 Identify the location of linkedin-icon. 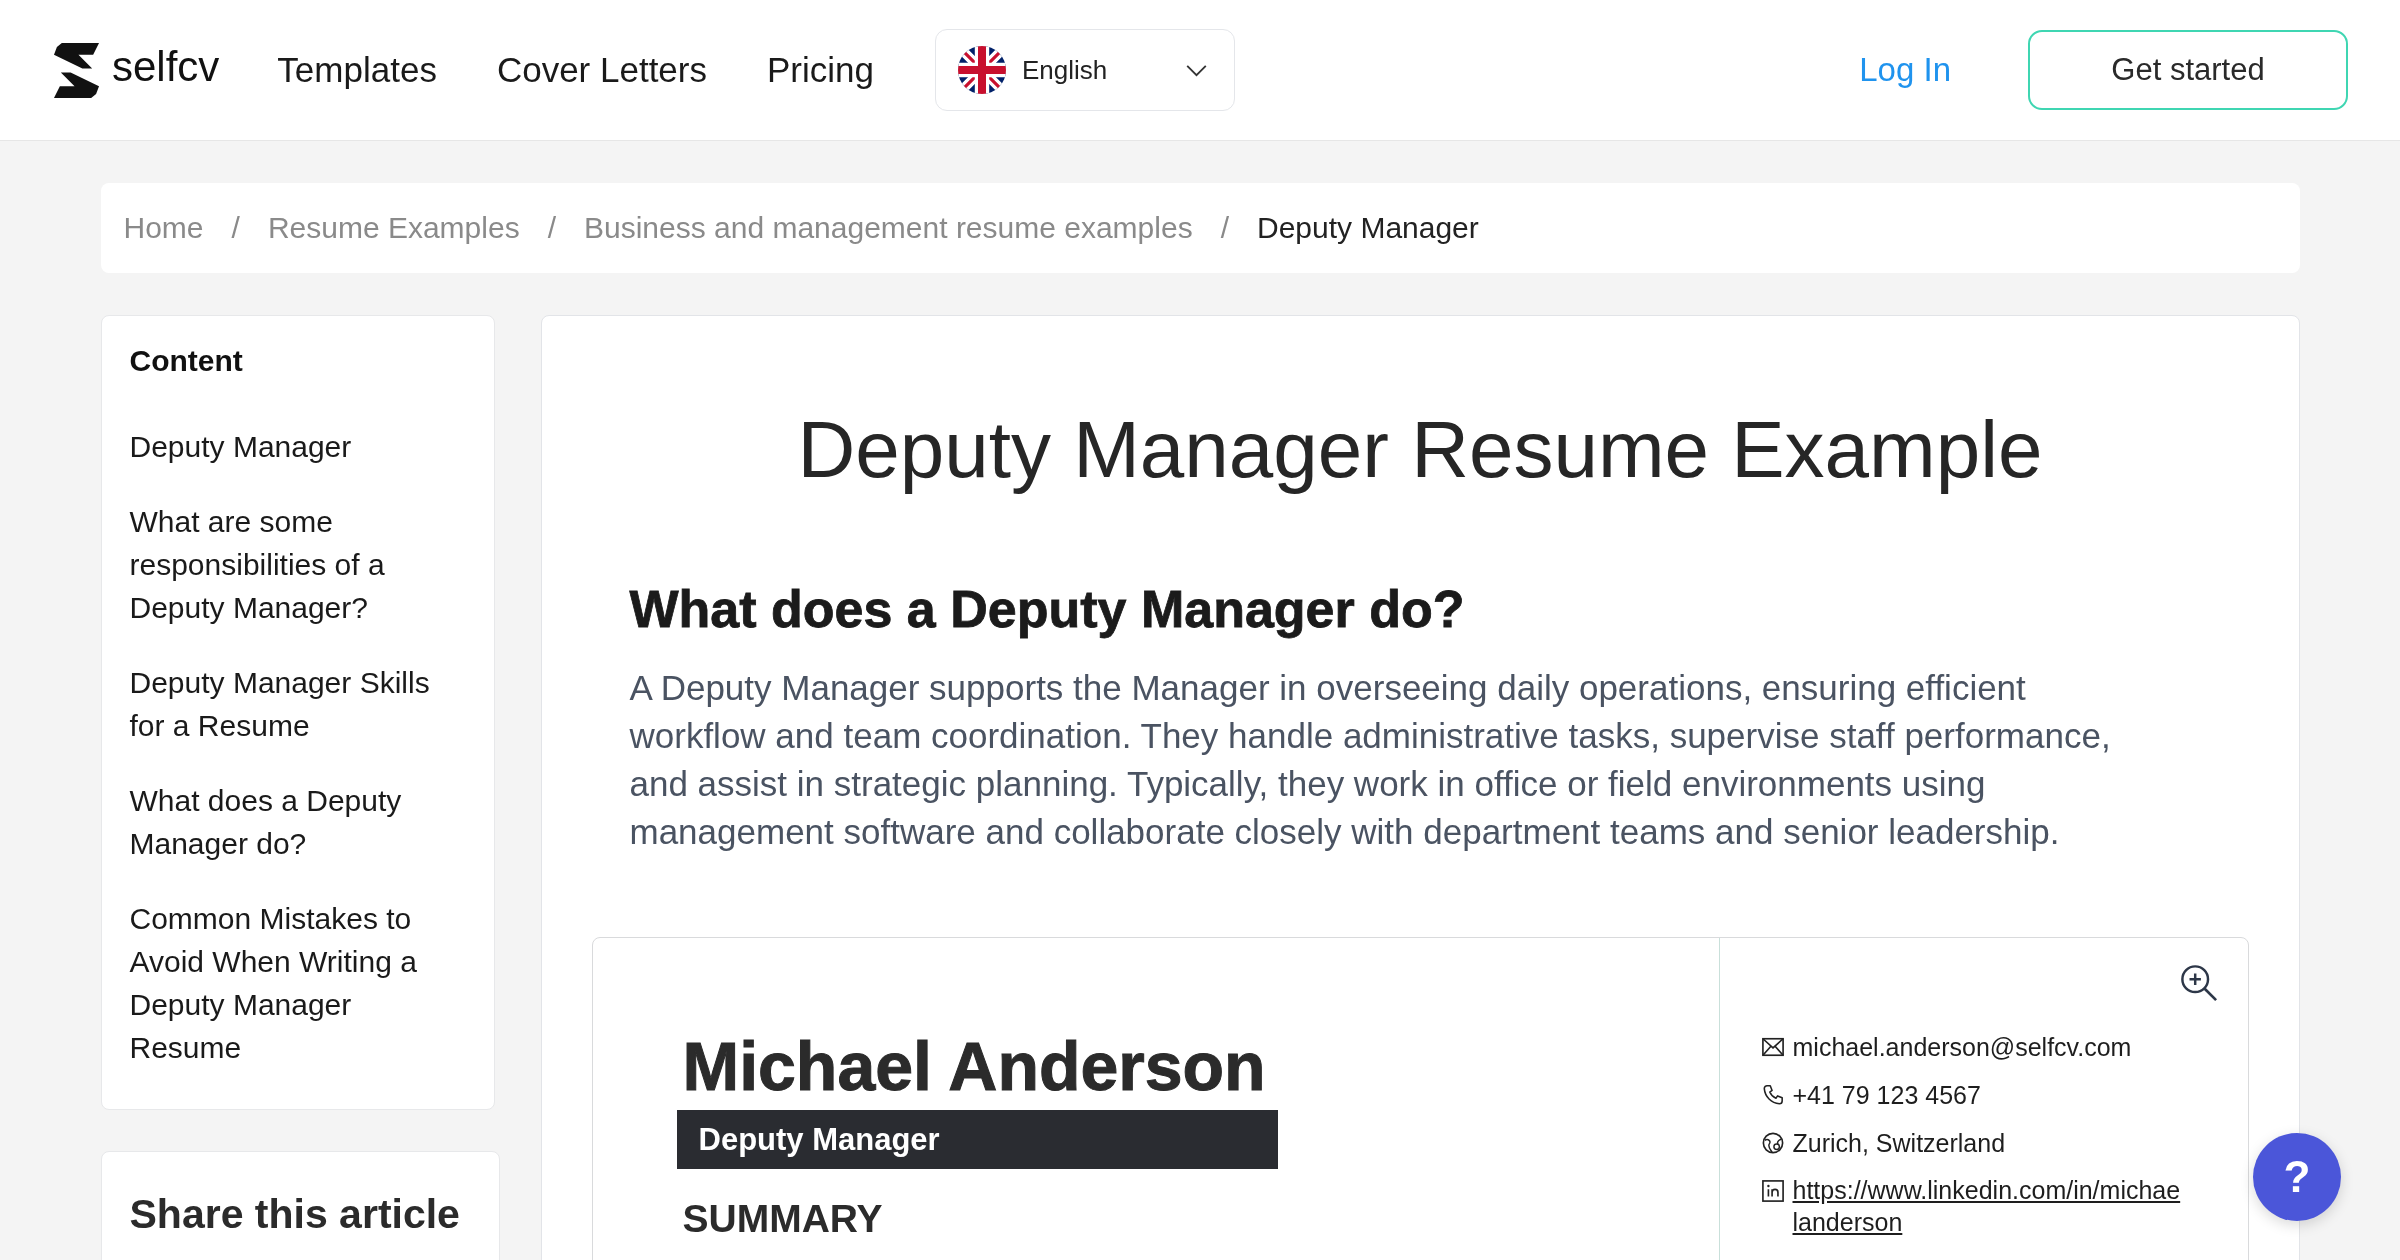
(1772, 1191).